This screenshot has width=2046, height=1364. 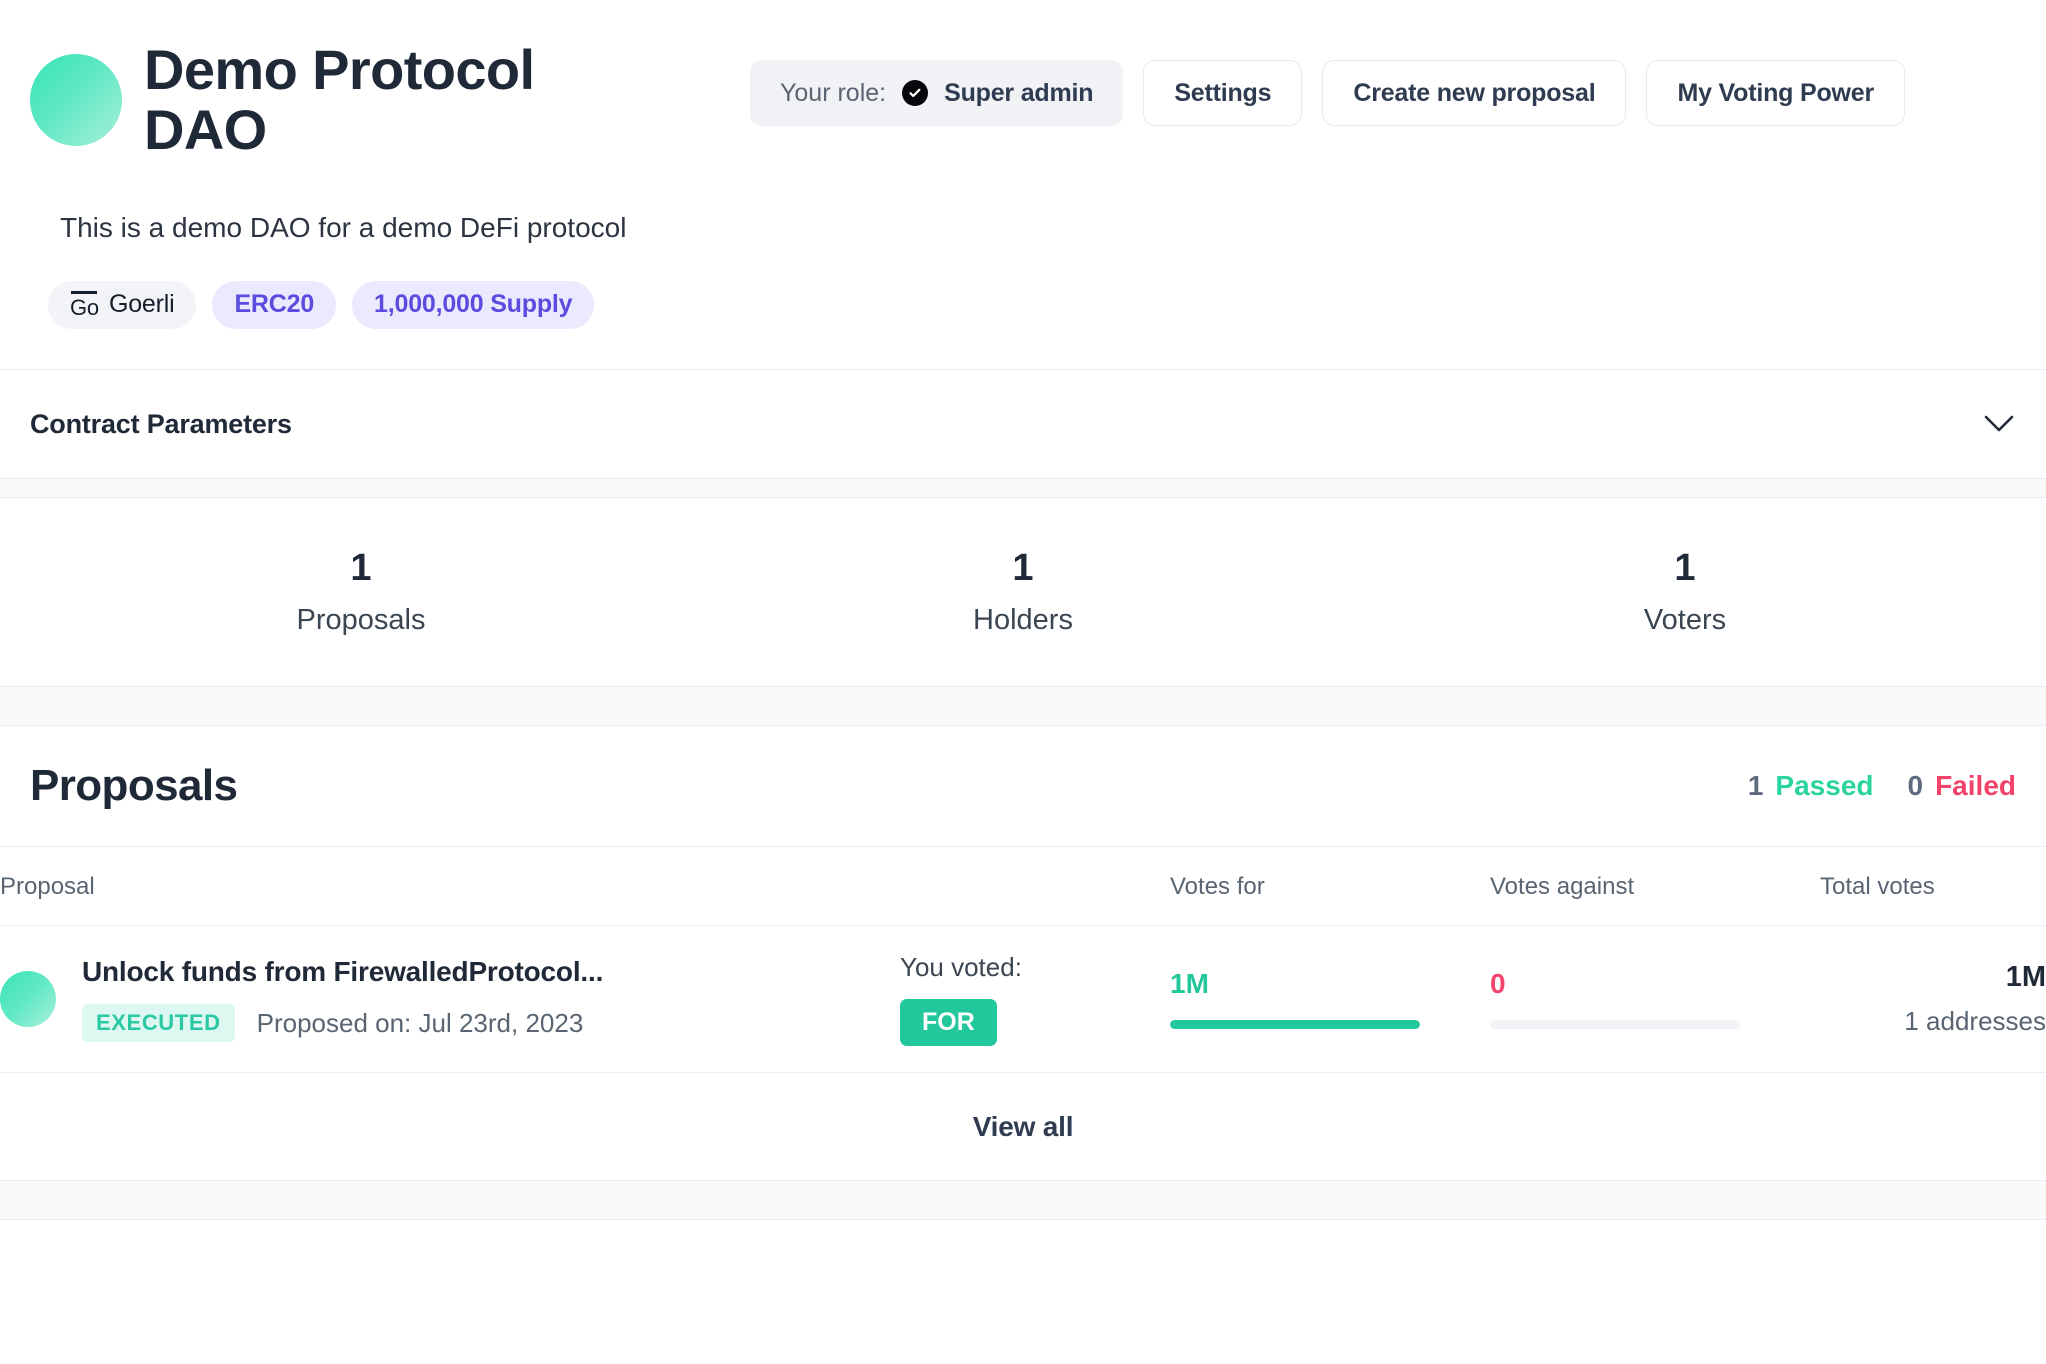 I want to click on settings-button: Settings, so click(x=1223, y=93).